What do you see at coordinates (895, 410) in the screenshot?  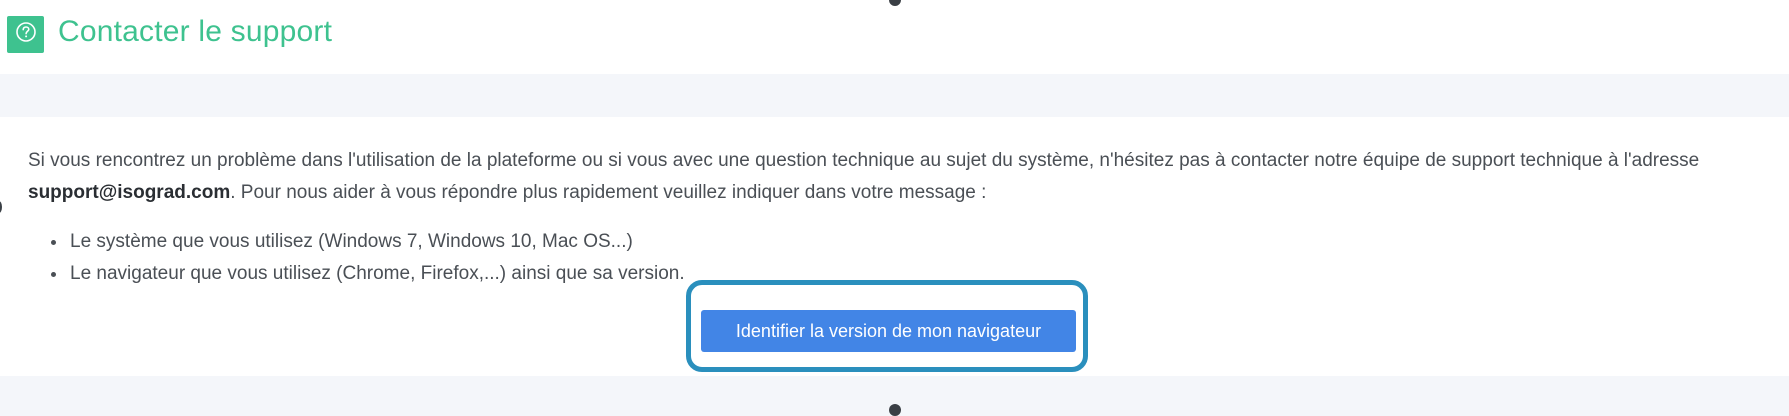 I see `scroll-indicator-bottom` at bounding box center [895, 410].